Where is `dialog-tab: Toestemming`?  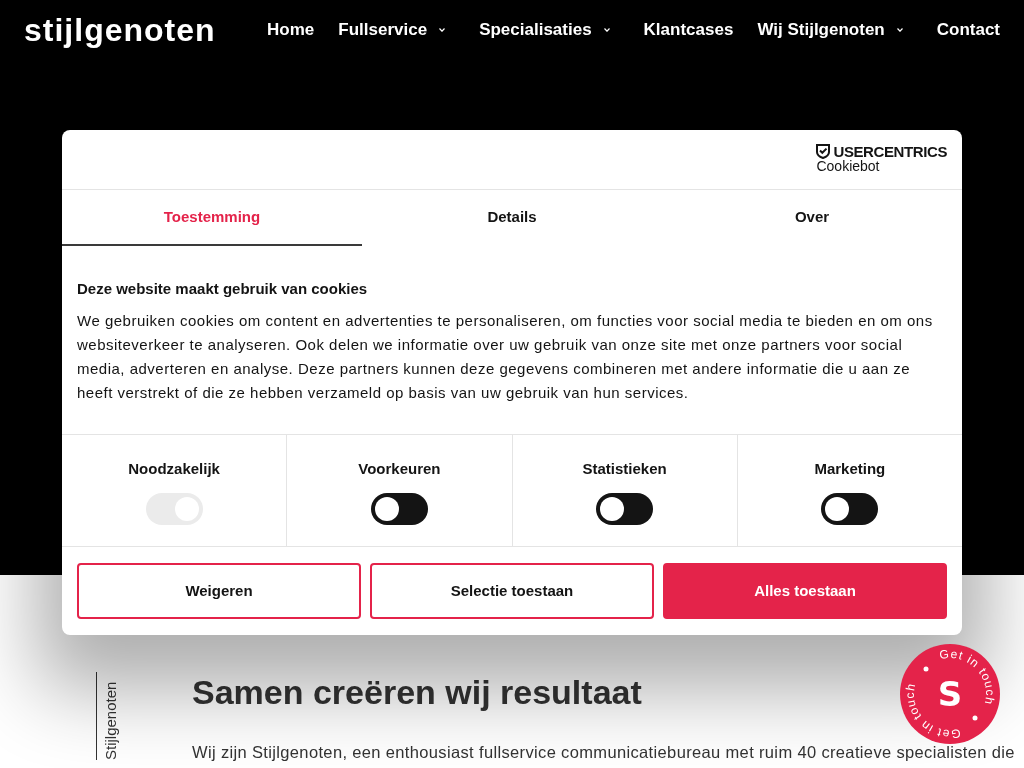
dialog-tab: Toestemming is located at coordinates (212, 218).